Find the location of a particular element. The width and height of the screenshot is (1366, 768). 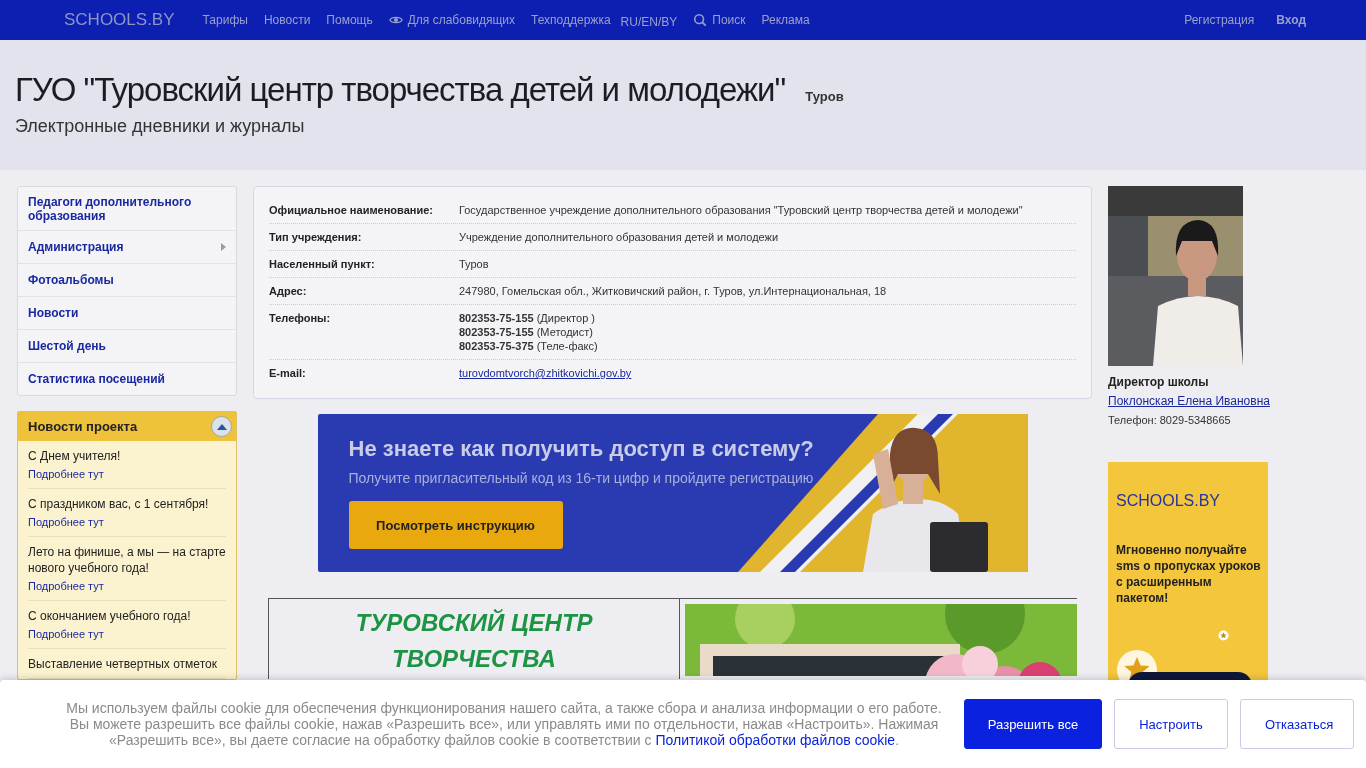

news-title: С праздником вас, с 1 сентября! is located at coordinates (119, 504).